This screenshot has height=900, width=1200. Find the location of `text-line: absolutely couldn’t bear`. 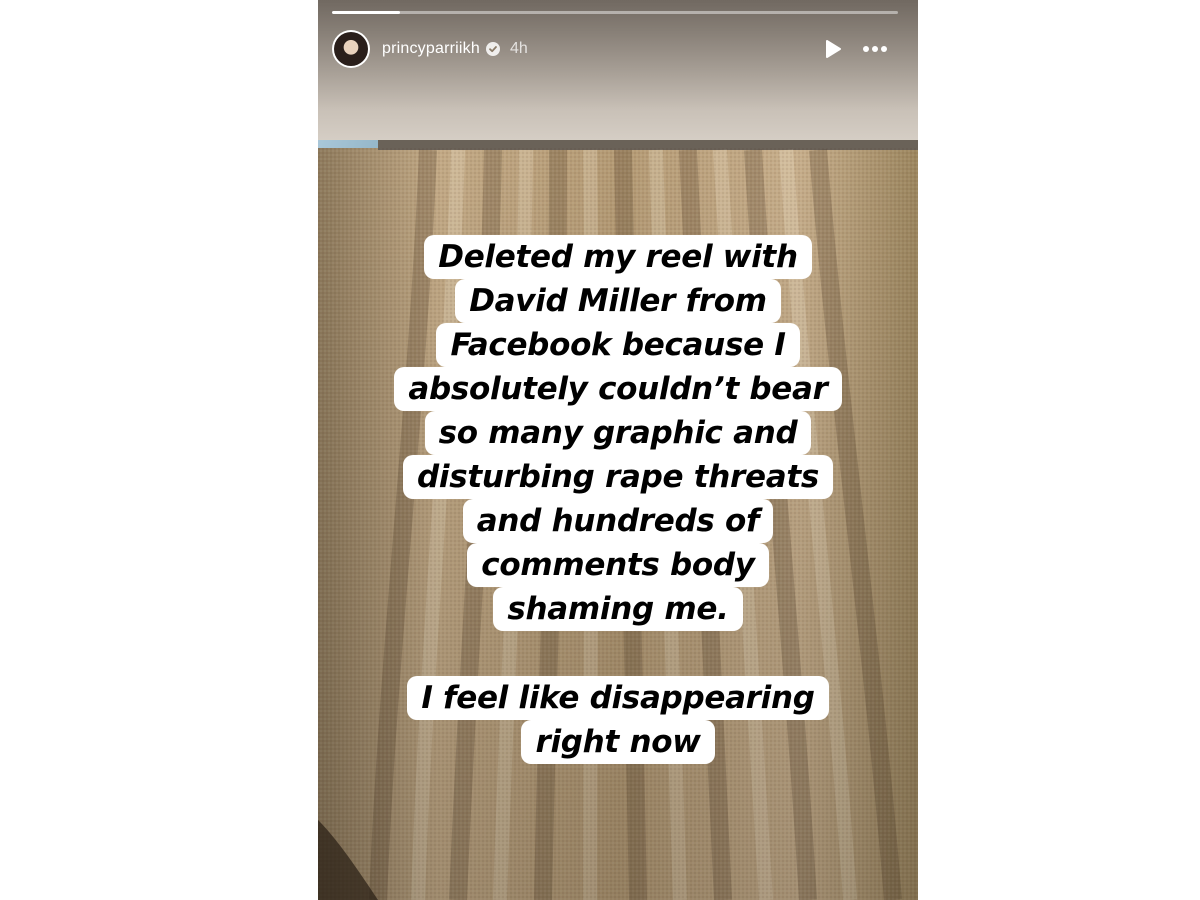

text-line: absolutely couldn’t bear is located at coordinates (618, 389).